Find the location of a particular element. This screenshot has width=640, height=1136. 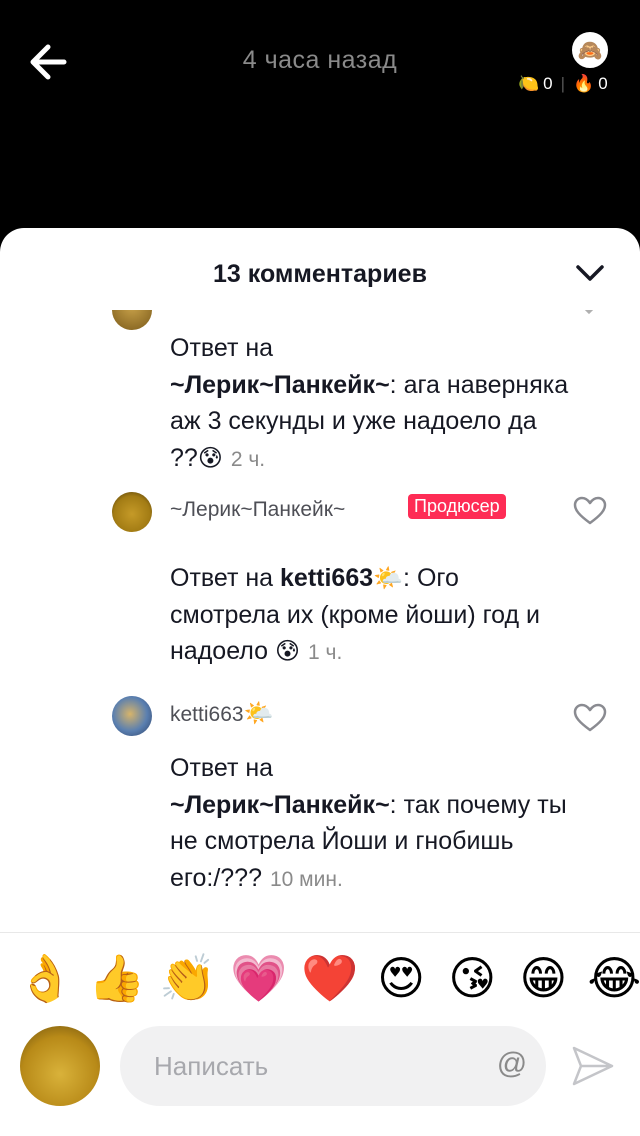

kiss-emoji-button: 😘 is located at coordinates (472, 978).